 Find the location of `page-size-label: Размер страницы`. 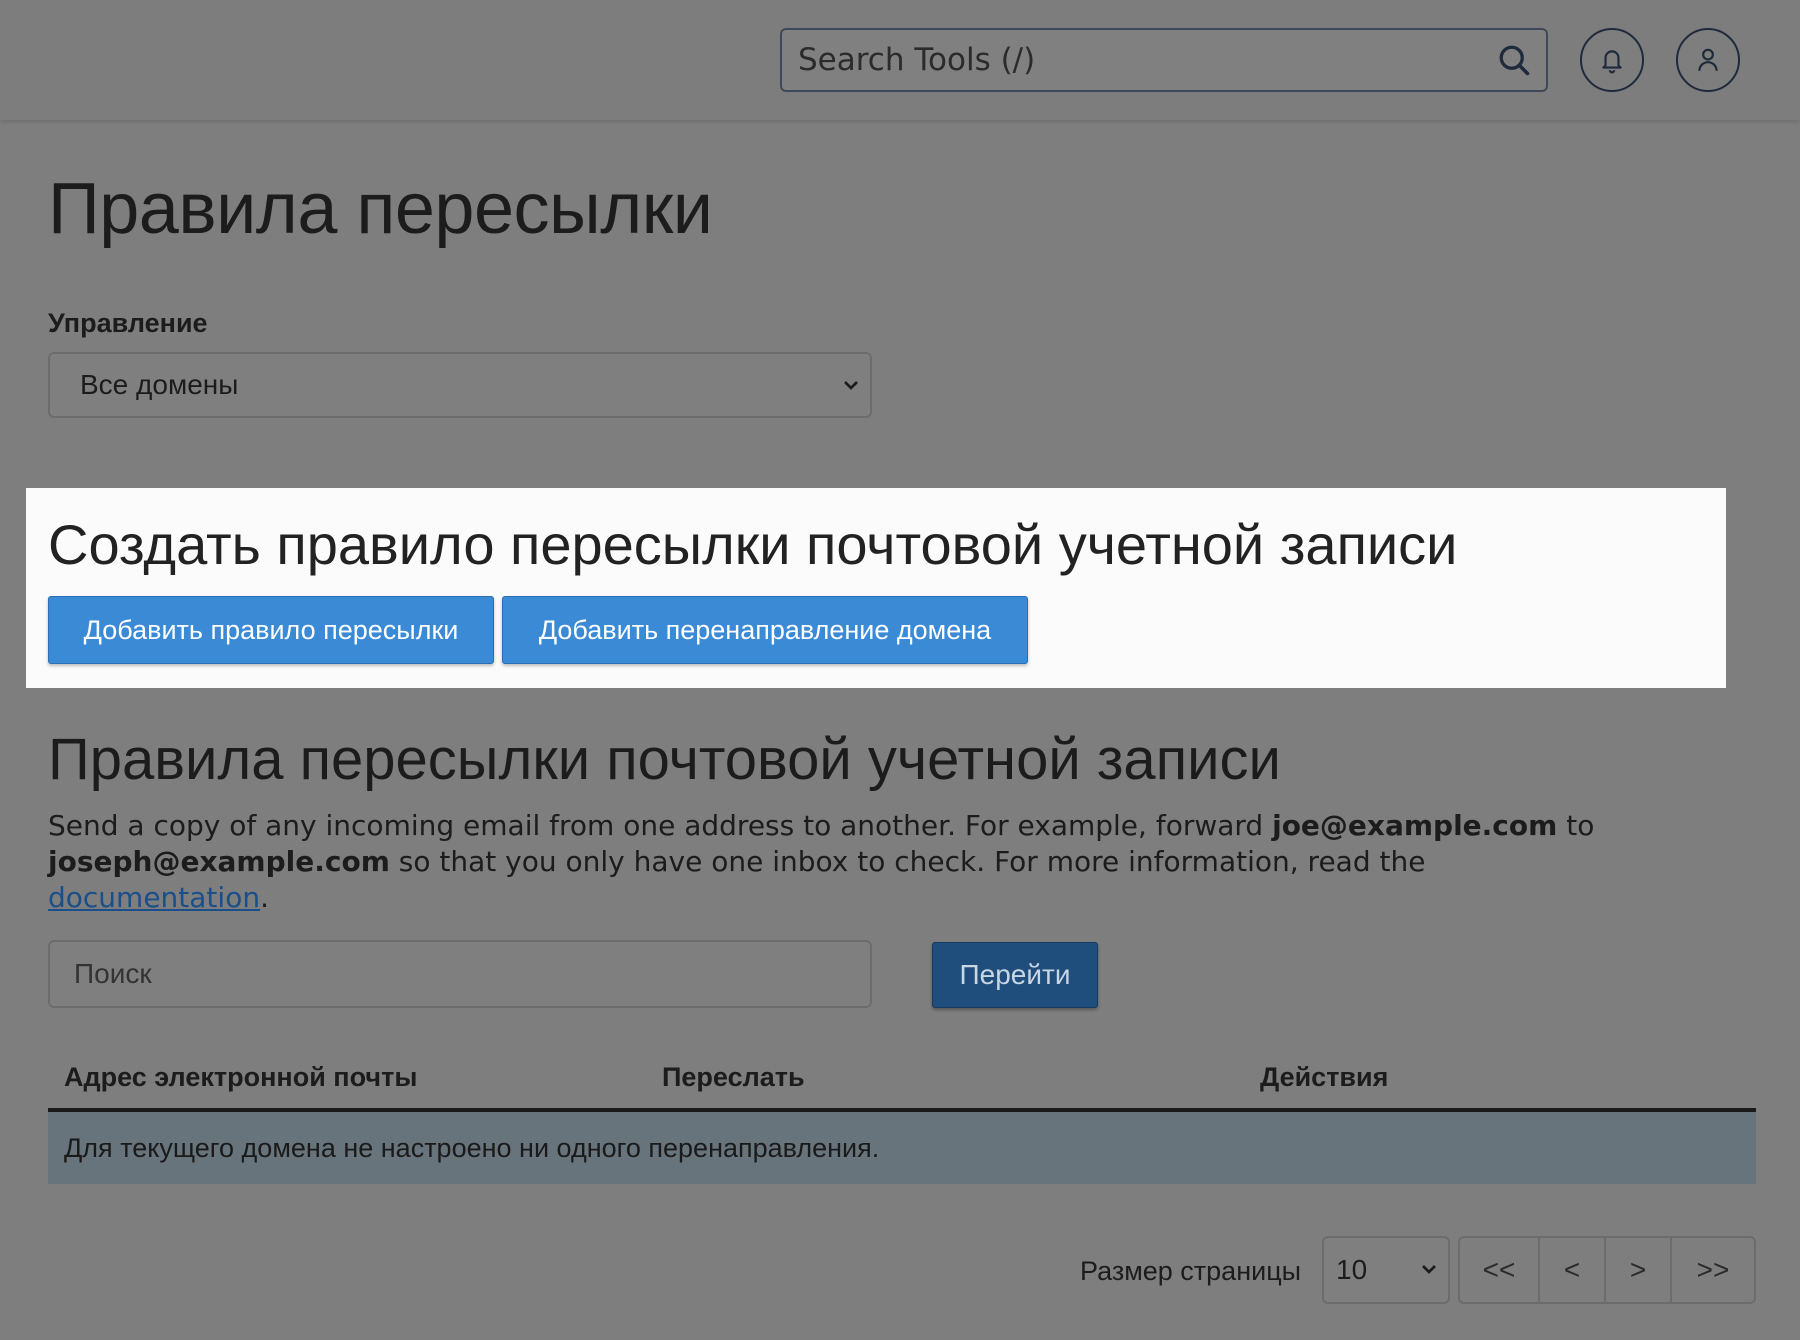

page-size-label: Размер страницы is located at coordinates (1191, 1271).